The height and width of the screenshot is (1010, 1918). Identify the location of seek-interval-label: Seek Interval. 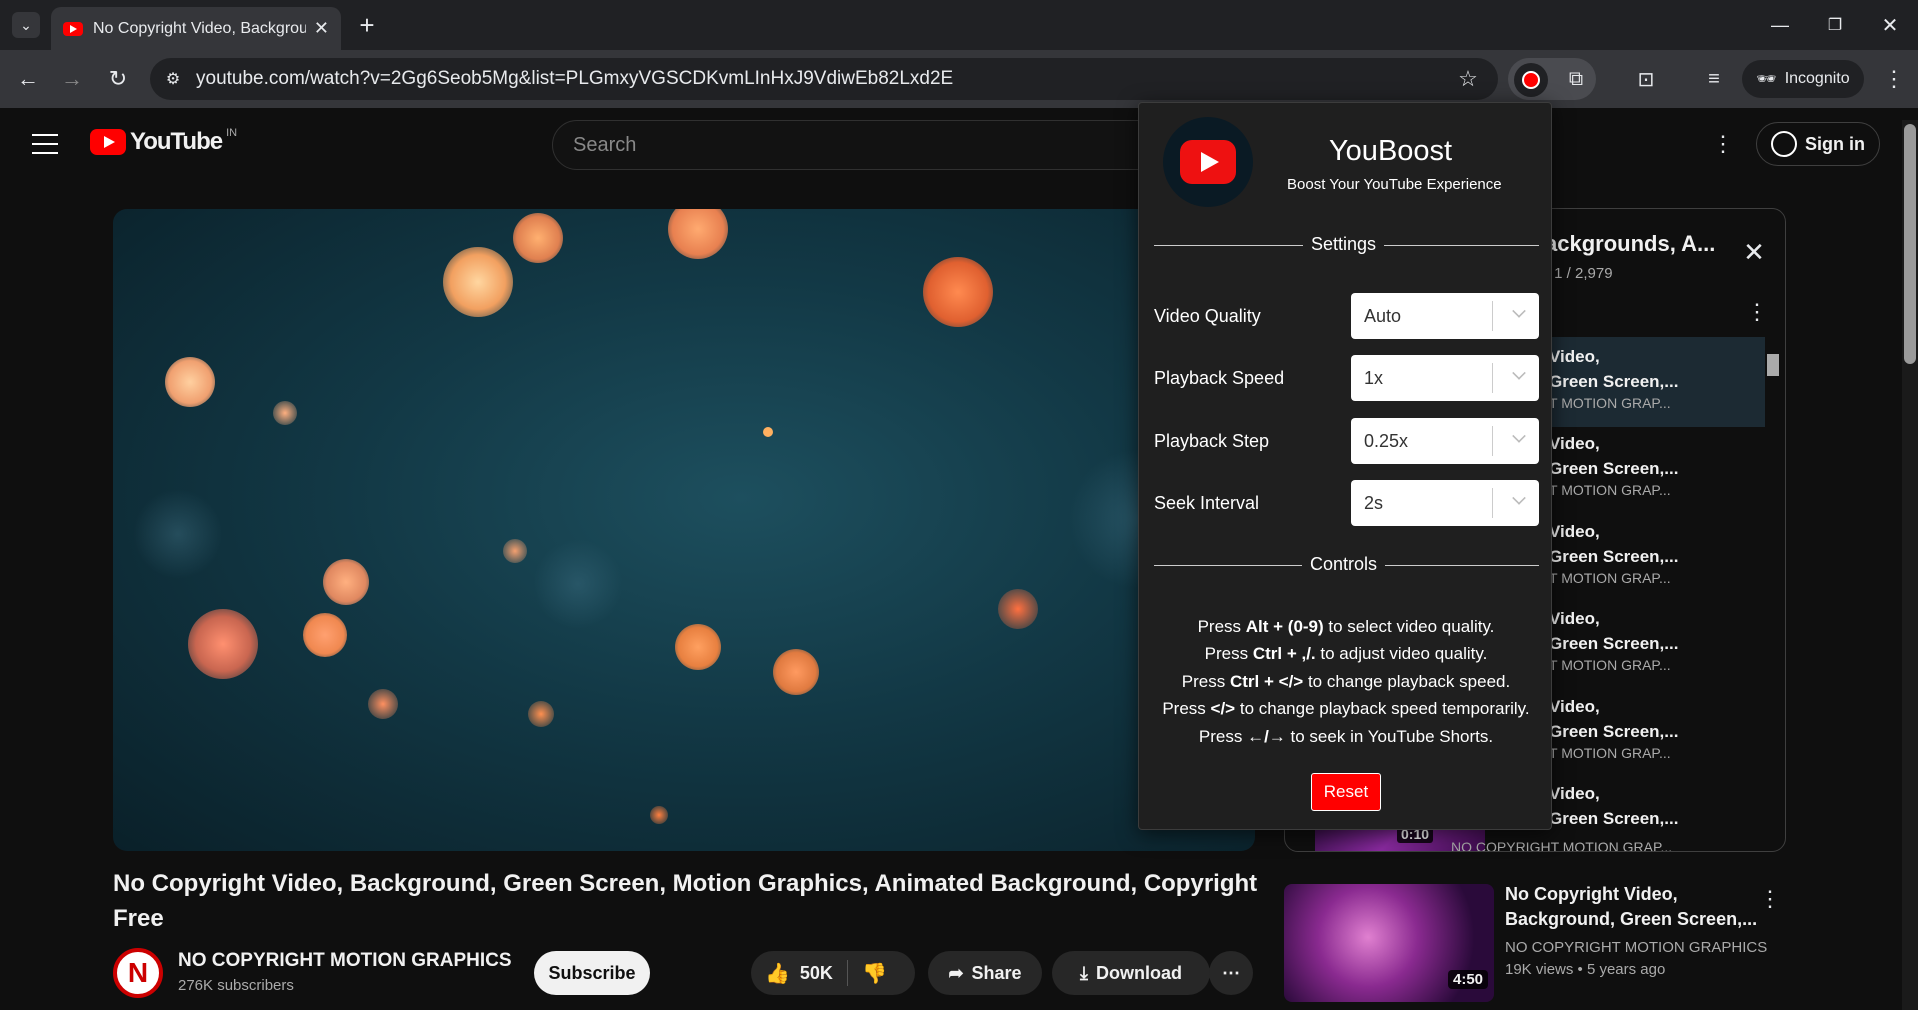
(1207, 503).